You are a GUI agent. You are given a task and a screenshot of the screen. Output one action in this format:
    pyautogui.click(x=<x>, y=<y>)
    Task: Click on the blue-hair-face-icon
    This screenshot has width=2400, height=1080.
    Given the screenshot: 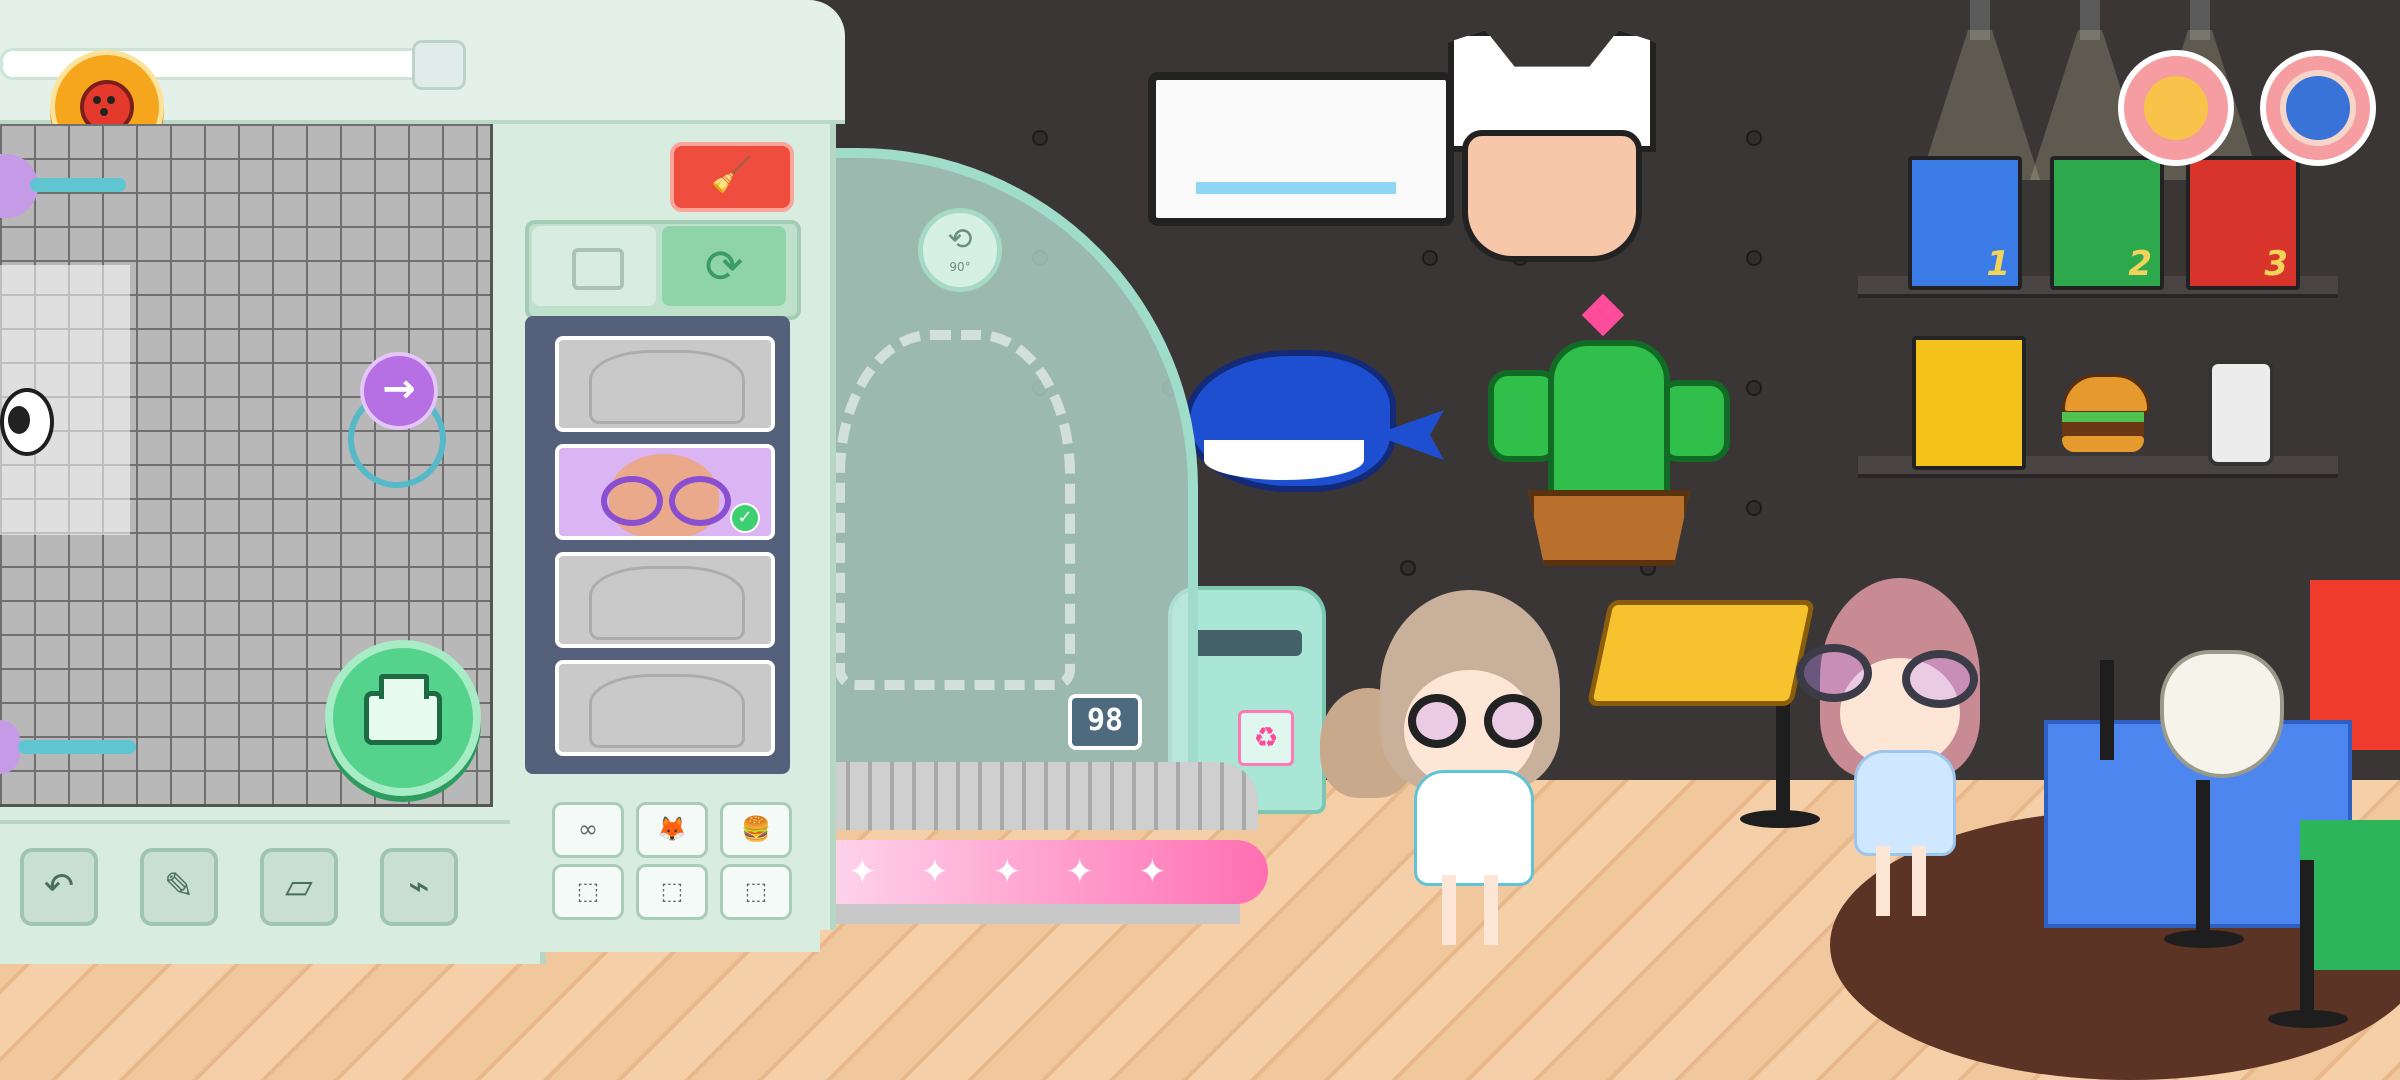 What is the action you would take?
    pyautogui.click(x=2318, y=108)
    